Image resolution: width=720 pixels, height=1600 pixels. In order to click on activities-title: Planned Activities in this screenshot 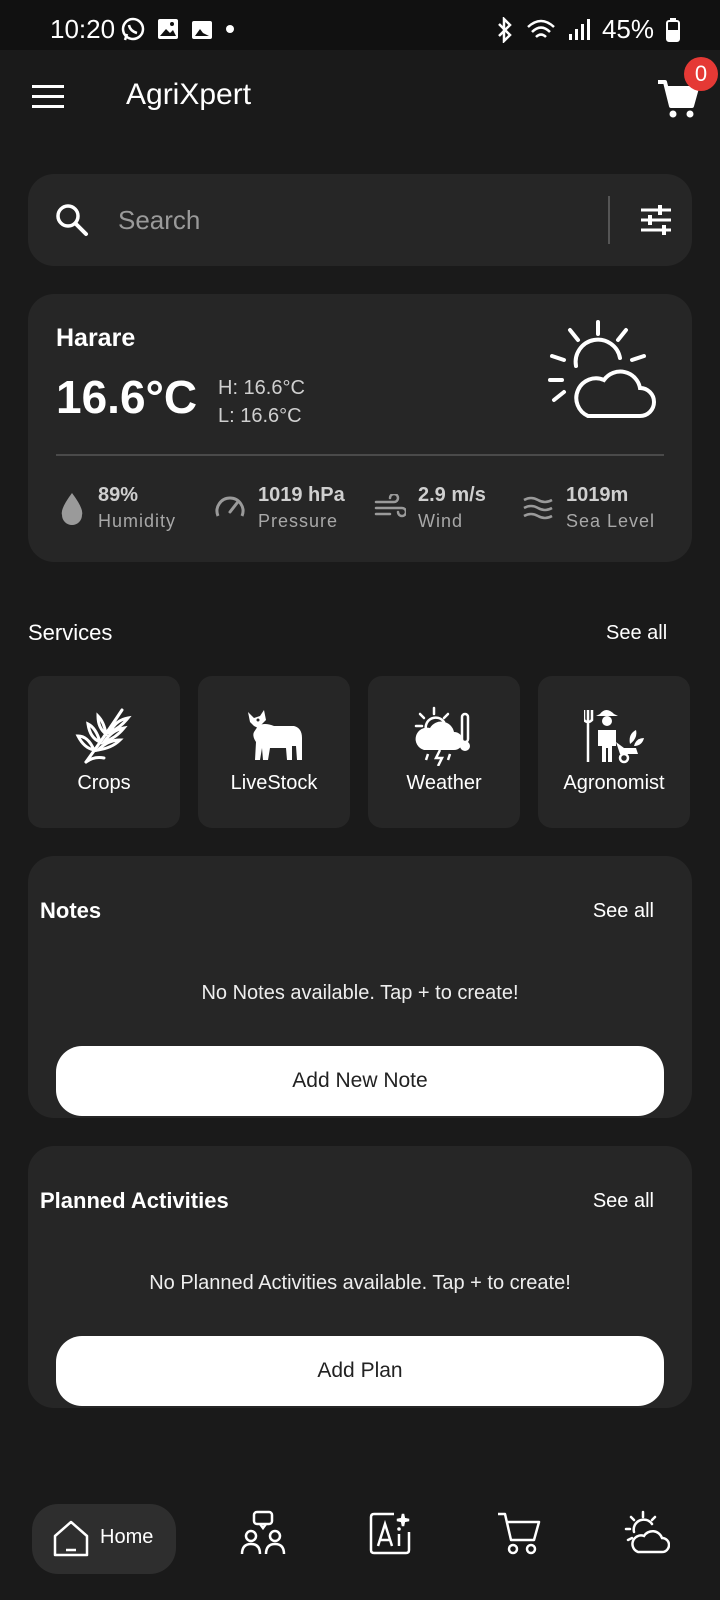, I will do `click(134, 1200)`.